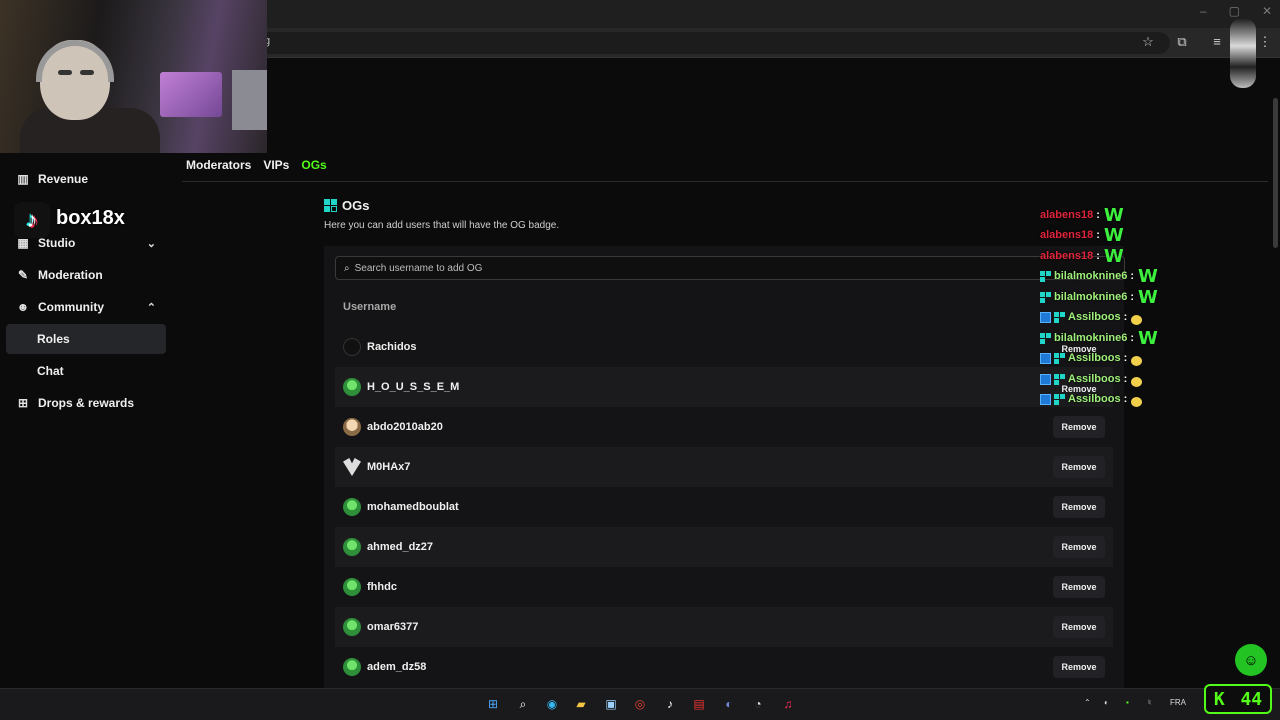  I want to click on sidebar-item-drops-rewards: ⊞ Drops & rewards, so click(86, 403).